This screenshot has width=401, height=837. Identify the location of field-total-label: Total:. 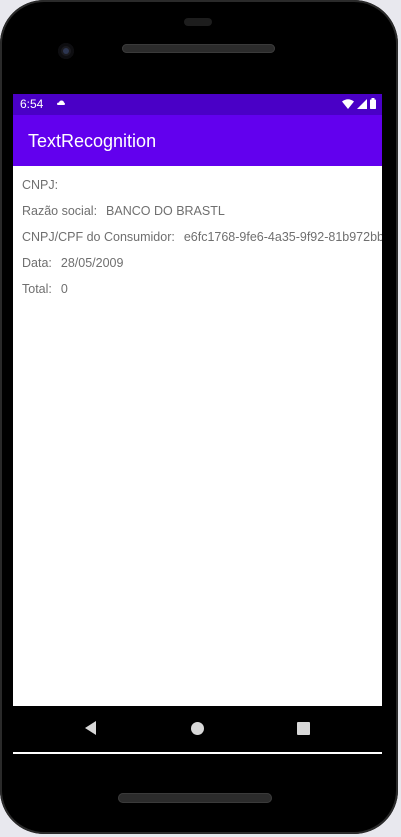
(37, 289).